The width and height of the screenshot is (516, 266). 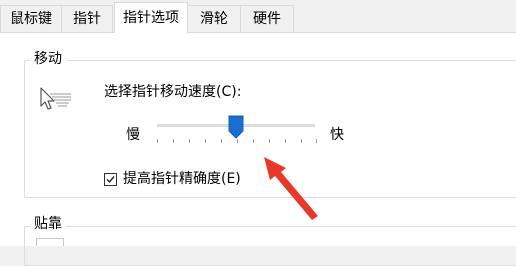 What do you see at coordinates (337, 135) in the screenshot?
I see `fast-label: 快` at bounding box center [337, 135].